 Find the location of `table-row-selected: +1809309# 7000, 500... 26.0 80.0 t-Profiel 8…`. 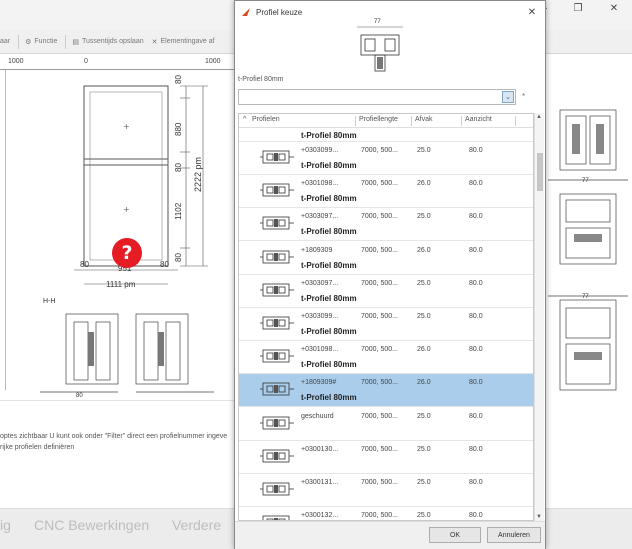

table-row-selected: +1809309# 7000, 500... 26.0 80.0 t-Profiel 8… is located at coordinates (386, 391).